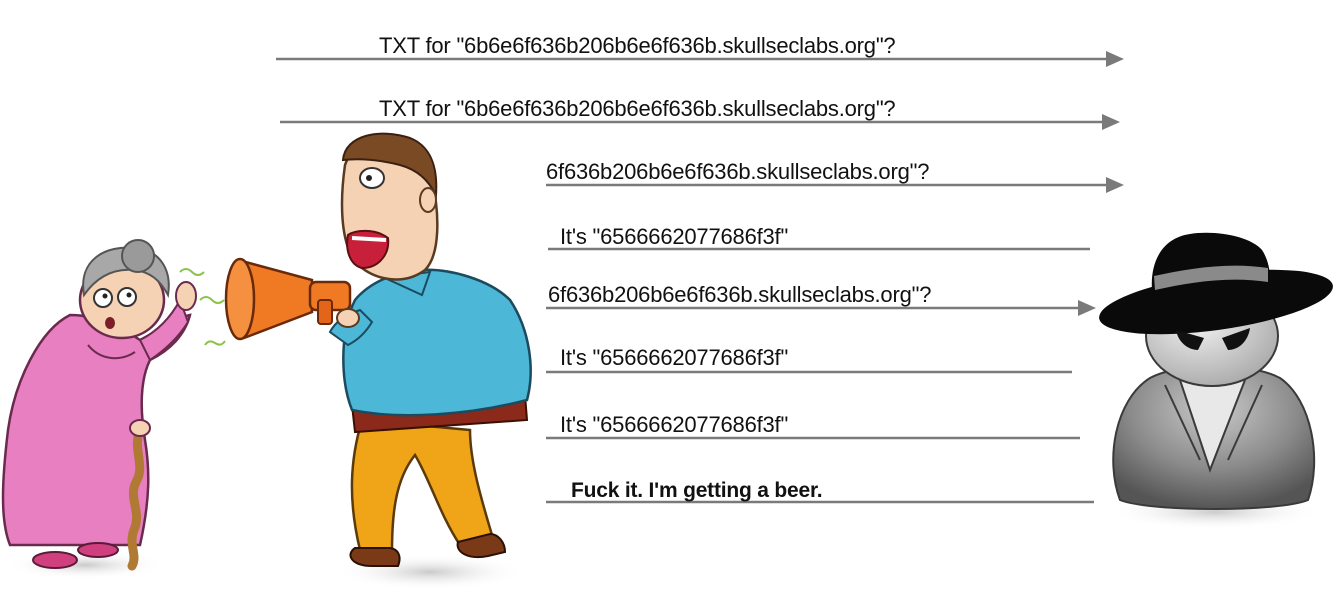  Describe the element at coordinates (113, 409) in the screenshot. I see `grandma-illustration` at that location.